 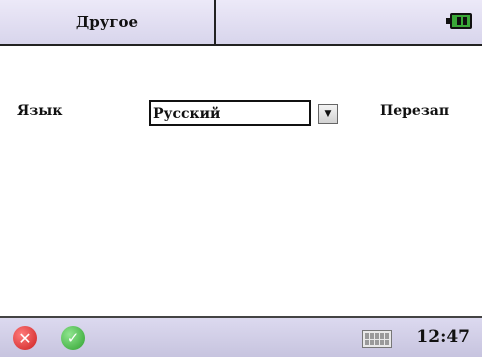 I want to click on page-title: Другое, so click(x=108, y=22).